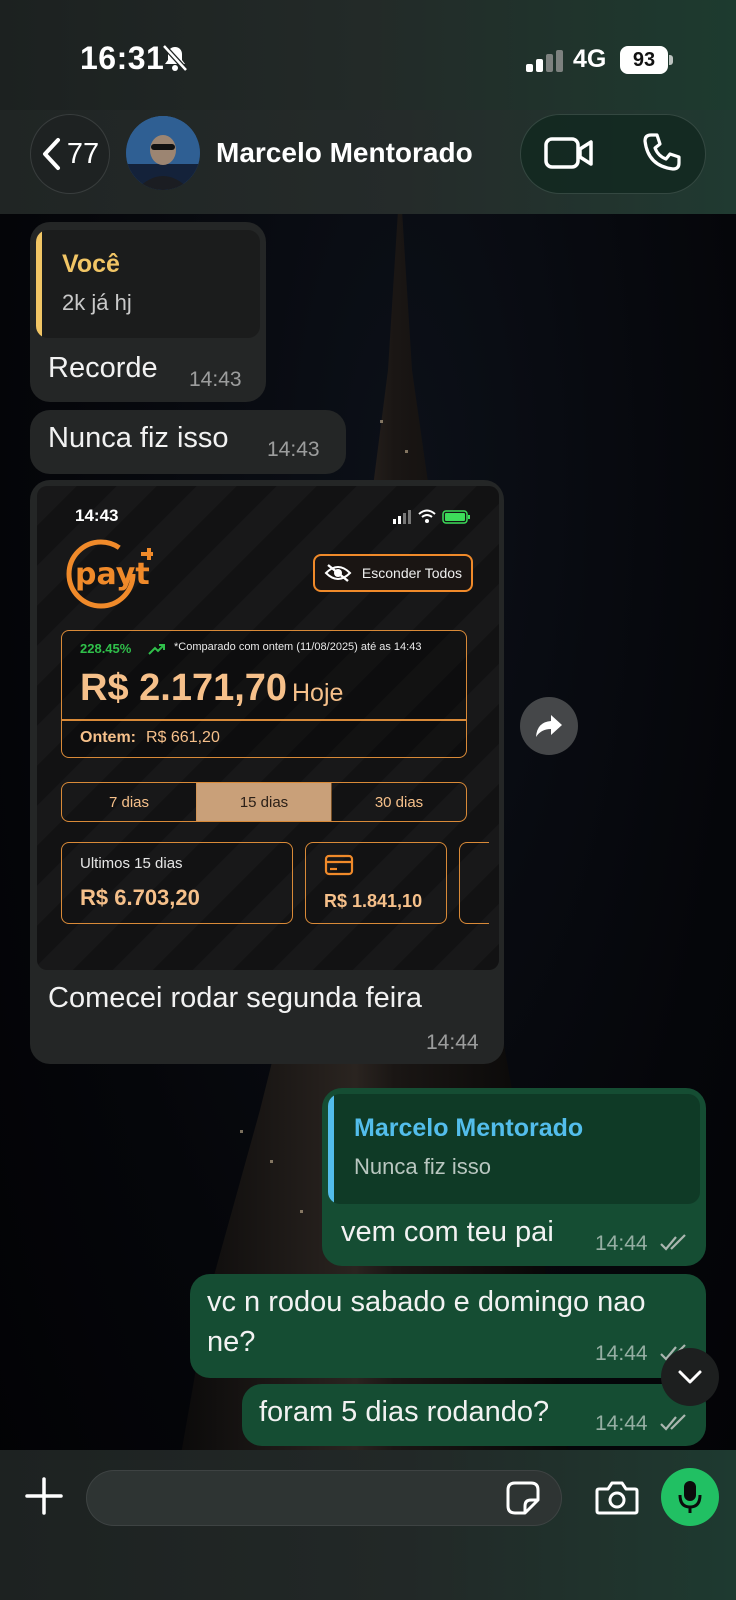 The image size is (736, 1600). I want to click on period-selector: 7 dias 15 dias 30 dias, so click(264, 802).